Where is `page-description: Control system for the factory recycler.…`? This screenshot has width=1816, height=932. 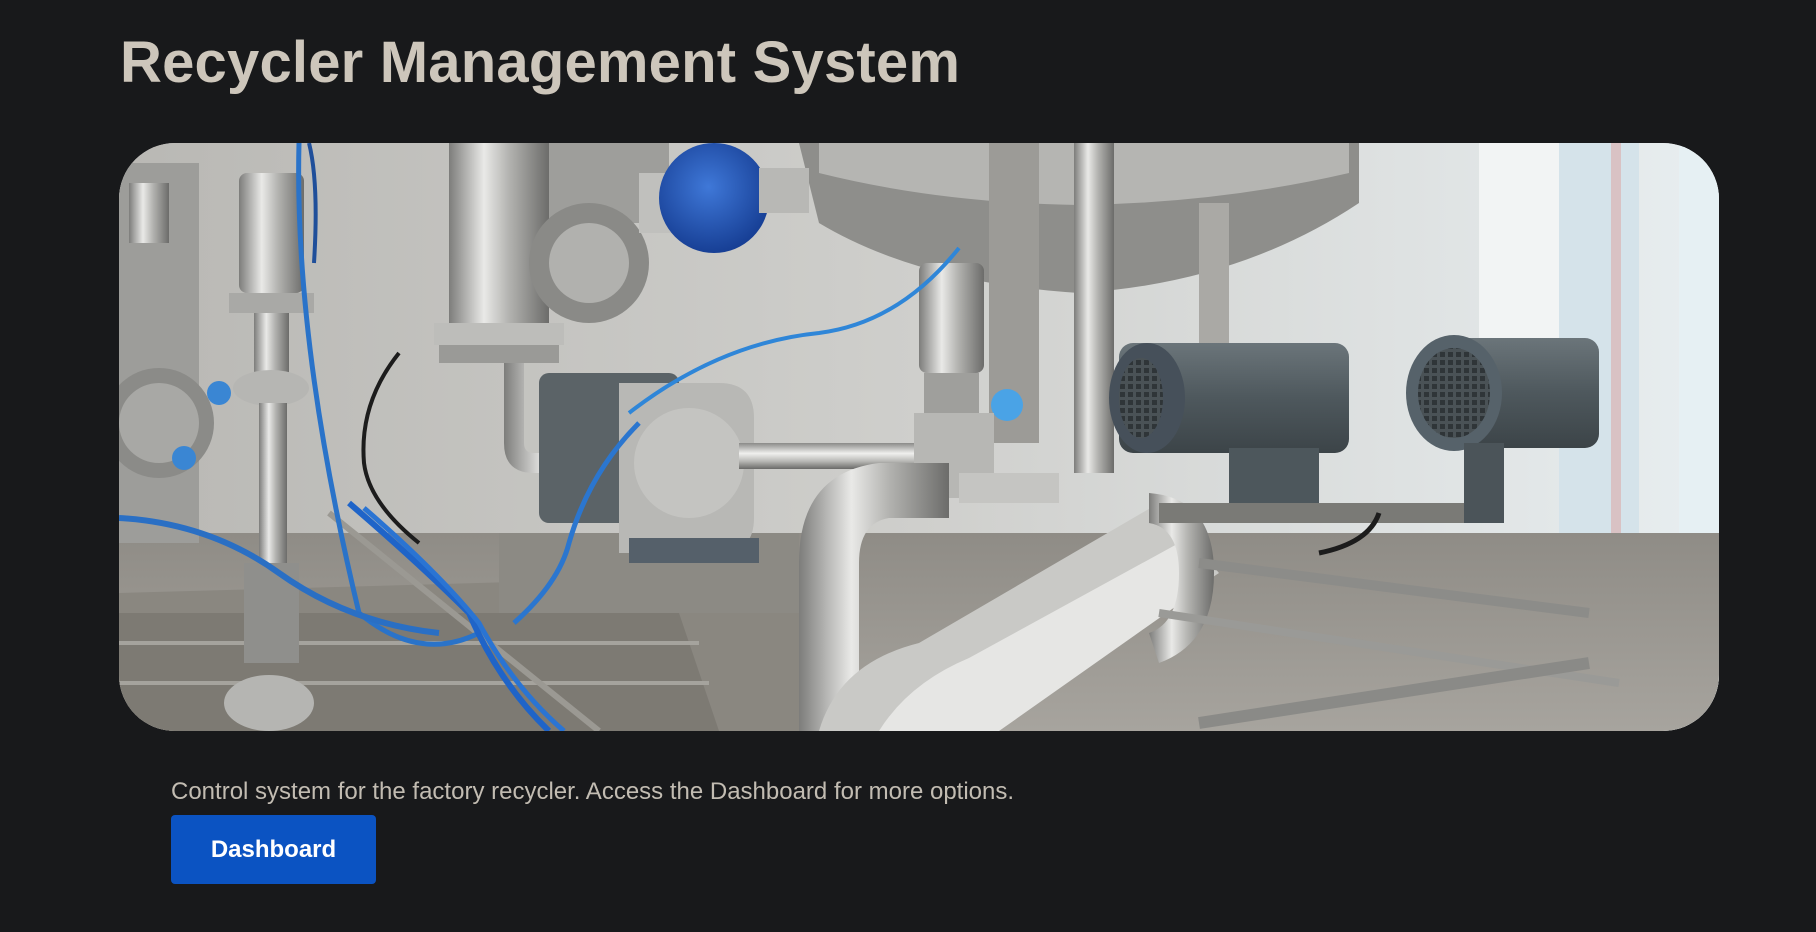 page-description: Control system for the factory recycler.… is located at coordinates (593, 791).